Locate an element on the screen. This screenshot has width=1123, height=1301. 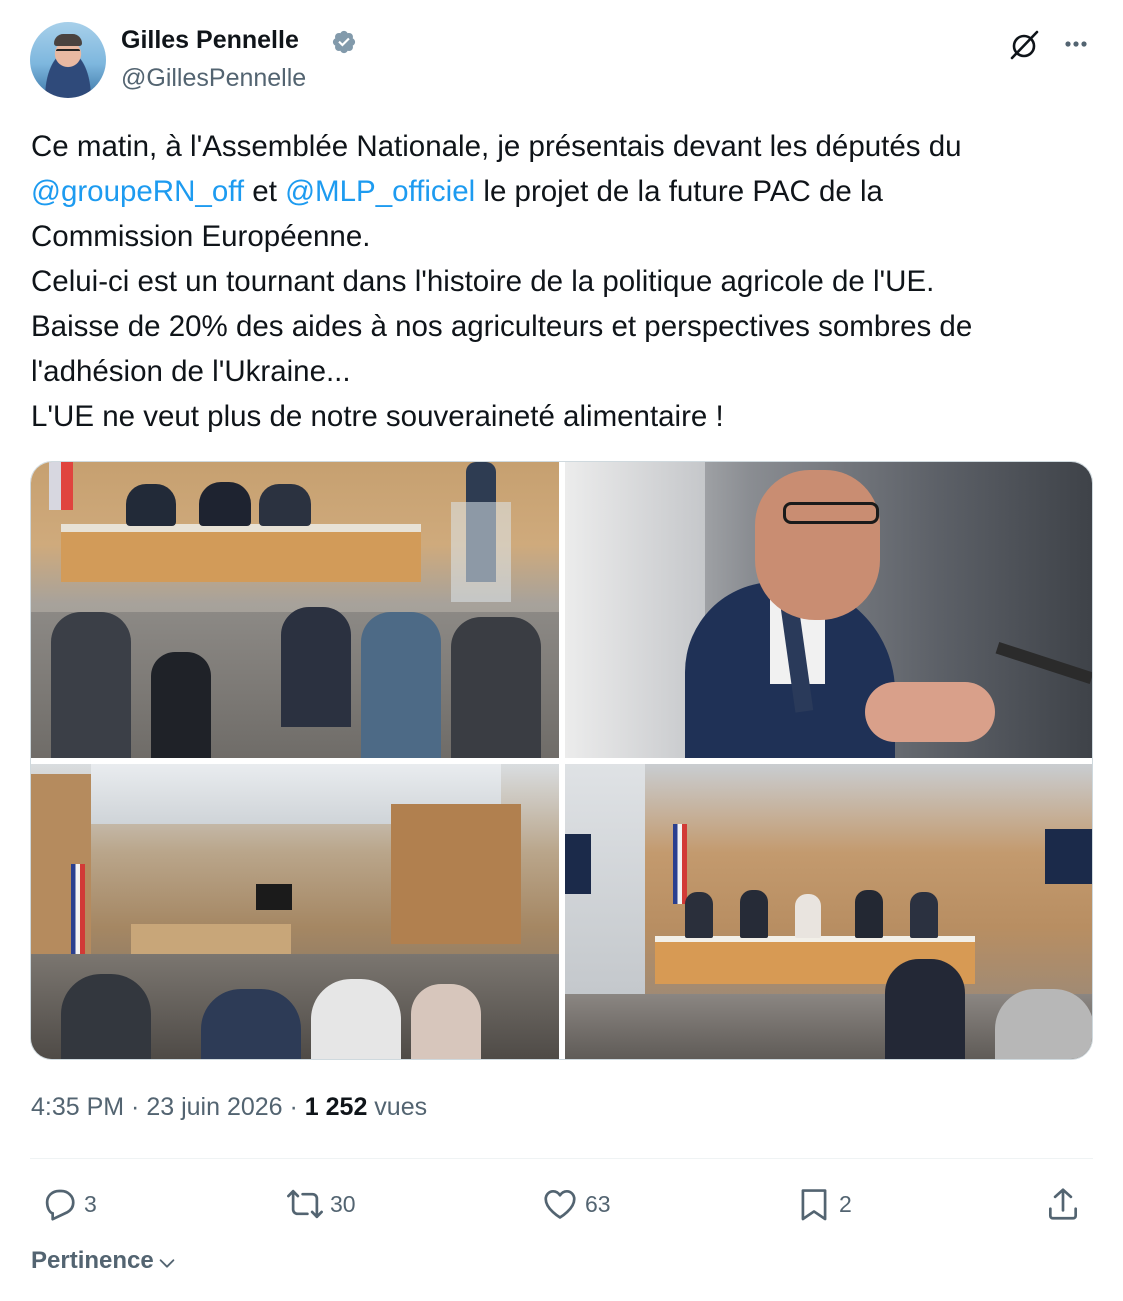
tweet-line: Commission Européenne. is located at coordinates (201, 236).